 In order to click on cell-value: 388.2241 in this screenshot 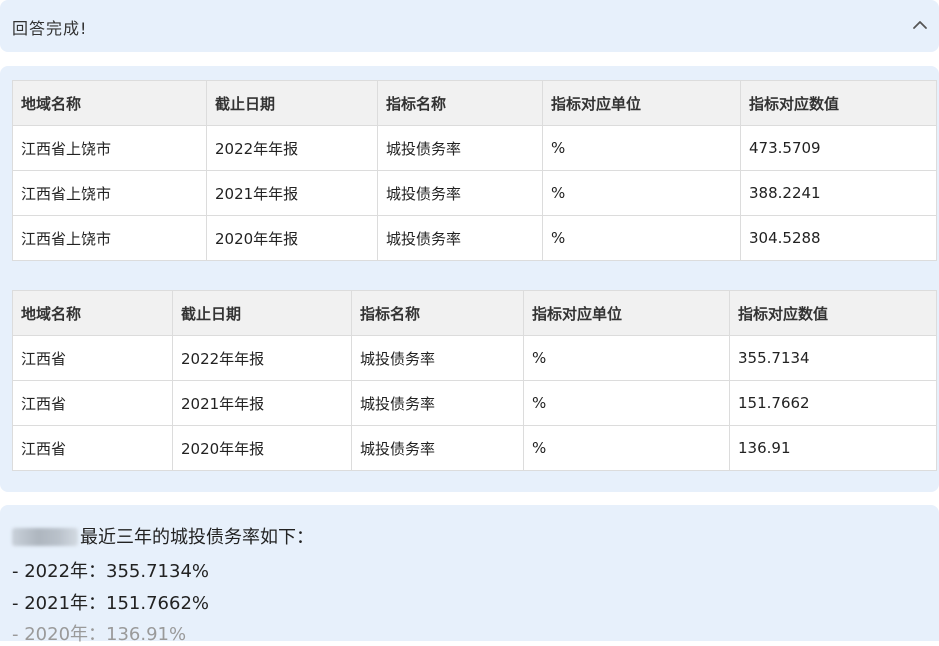, I will do `click(838, 193)`.